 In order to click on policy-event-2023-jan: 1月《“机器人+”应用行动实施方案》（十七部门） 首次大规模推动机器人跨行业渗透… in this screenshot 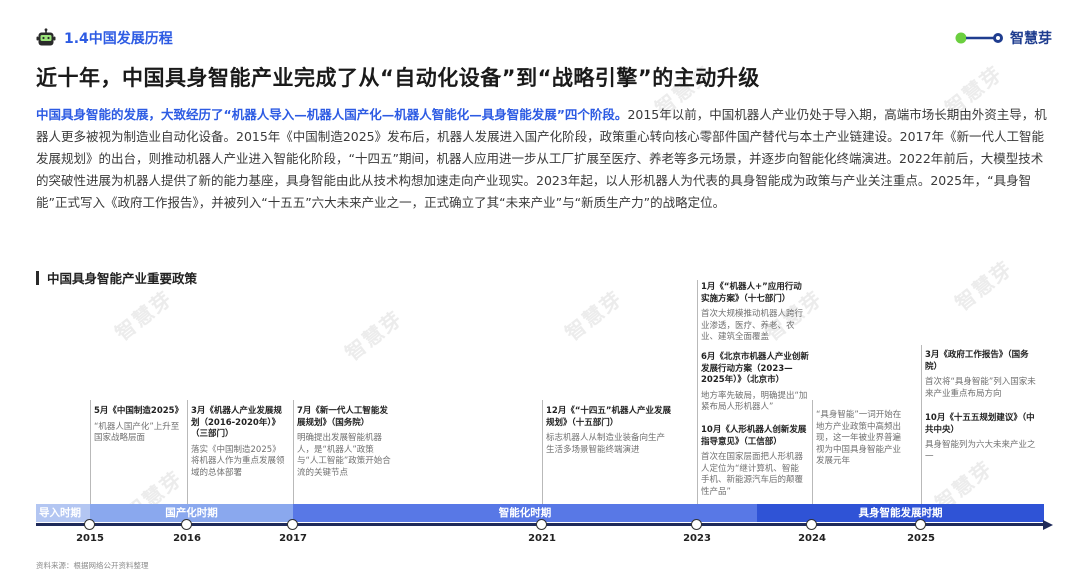, I will do `click(753, 313)`.